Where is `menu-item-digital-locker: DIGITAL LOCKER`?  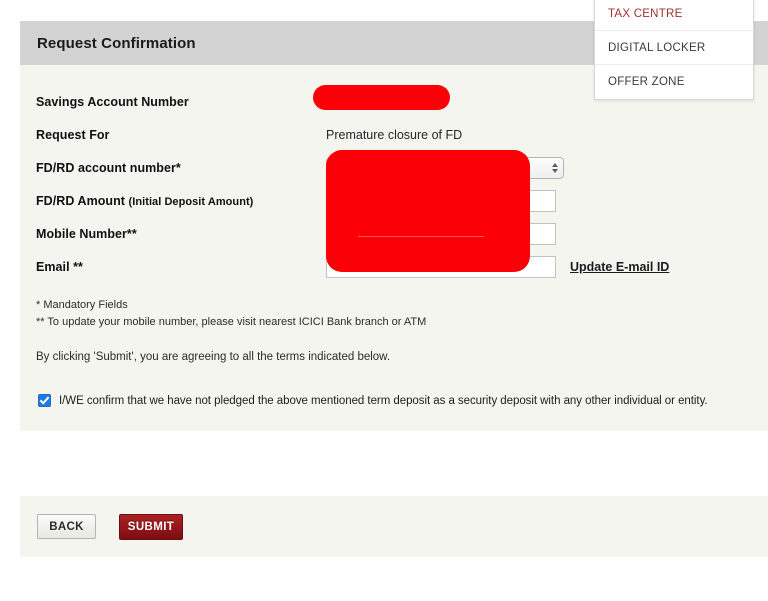 menu-item-digital-locker: DIGITAL LOCKER is located at coordinates (674, 48).